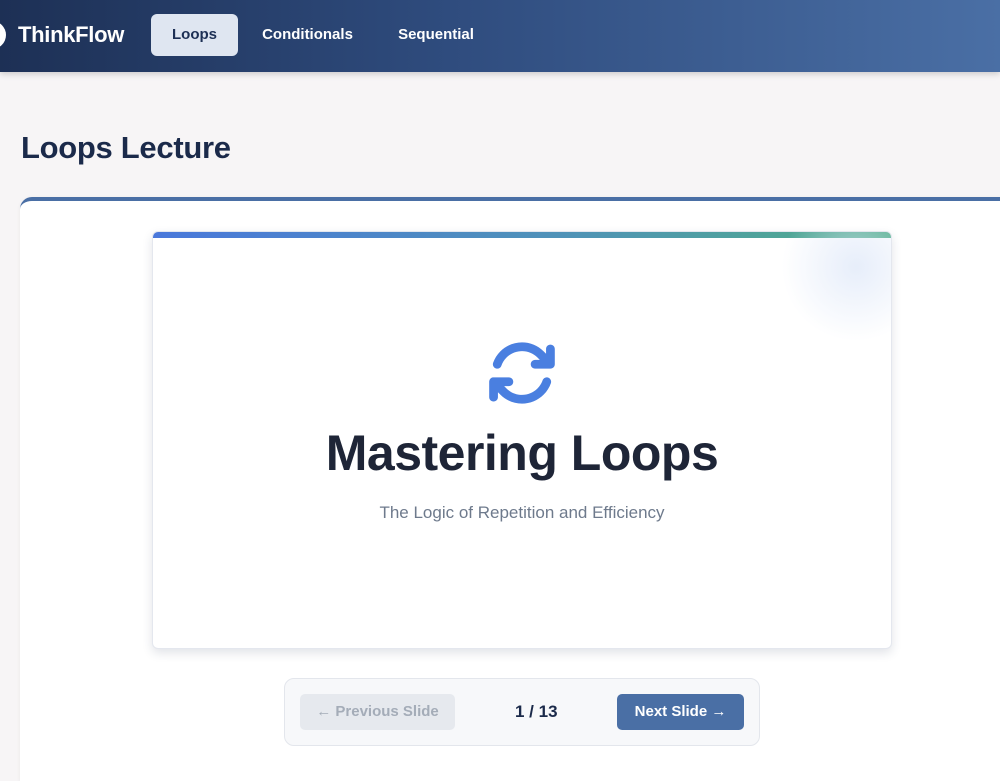  What do you see at coordinates (71, 34) in the screenshot?
I see `brand-name: ThinkFlow` at bounding box center [71, 34].